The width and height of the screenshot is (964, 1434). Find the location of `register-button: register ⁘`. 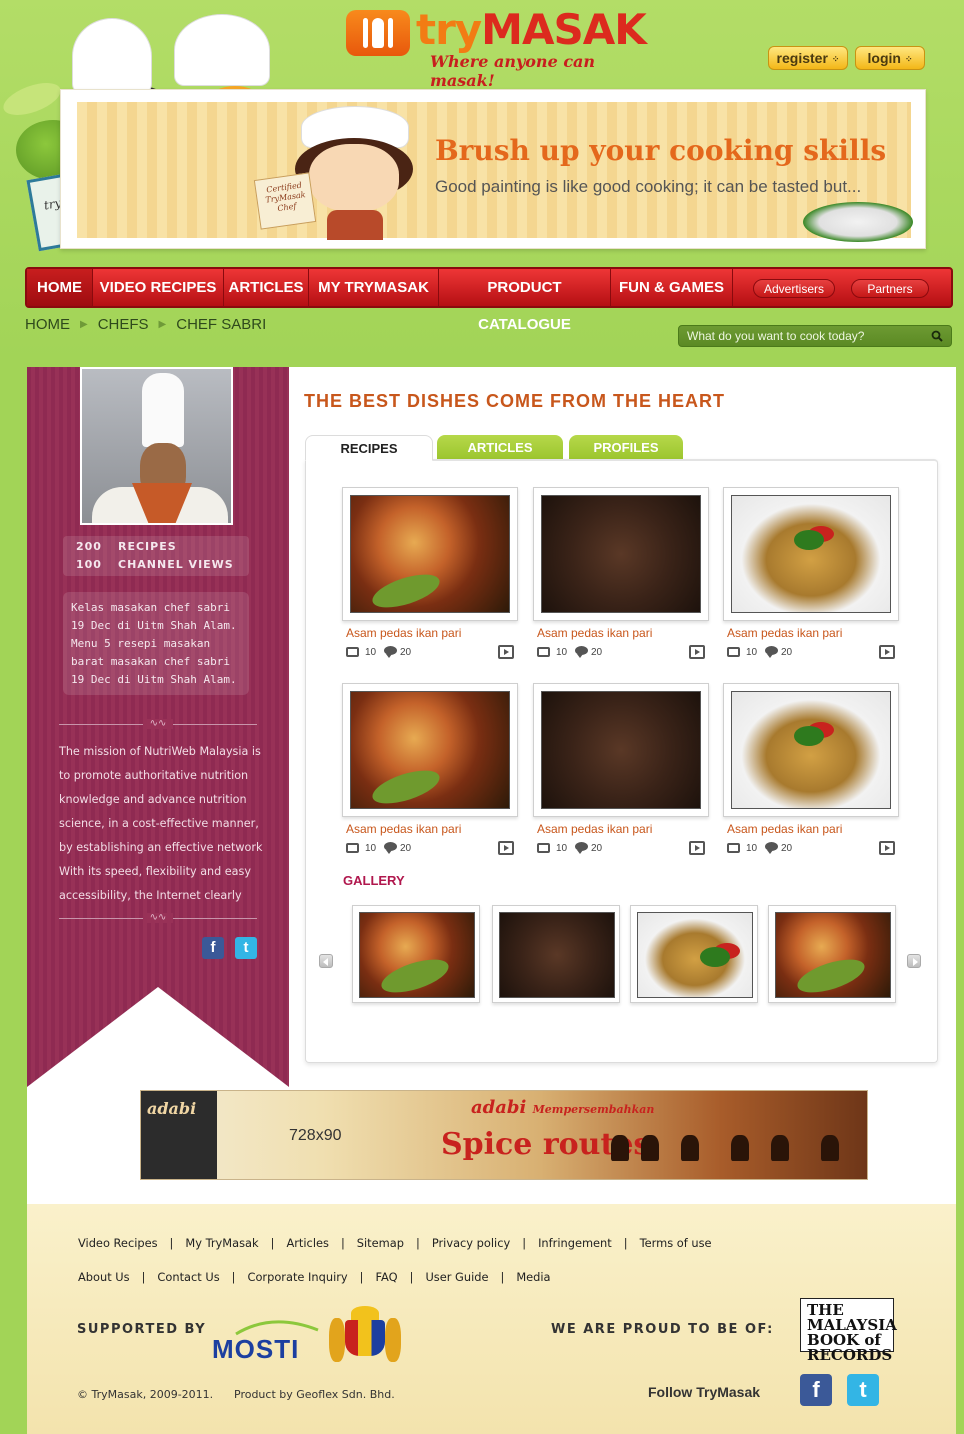

register-button: register ⁘ is located at coordinates (808, 58).